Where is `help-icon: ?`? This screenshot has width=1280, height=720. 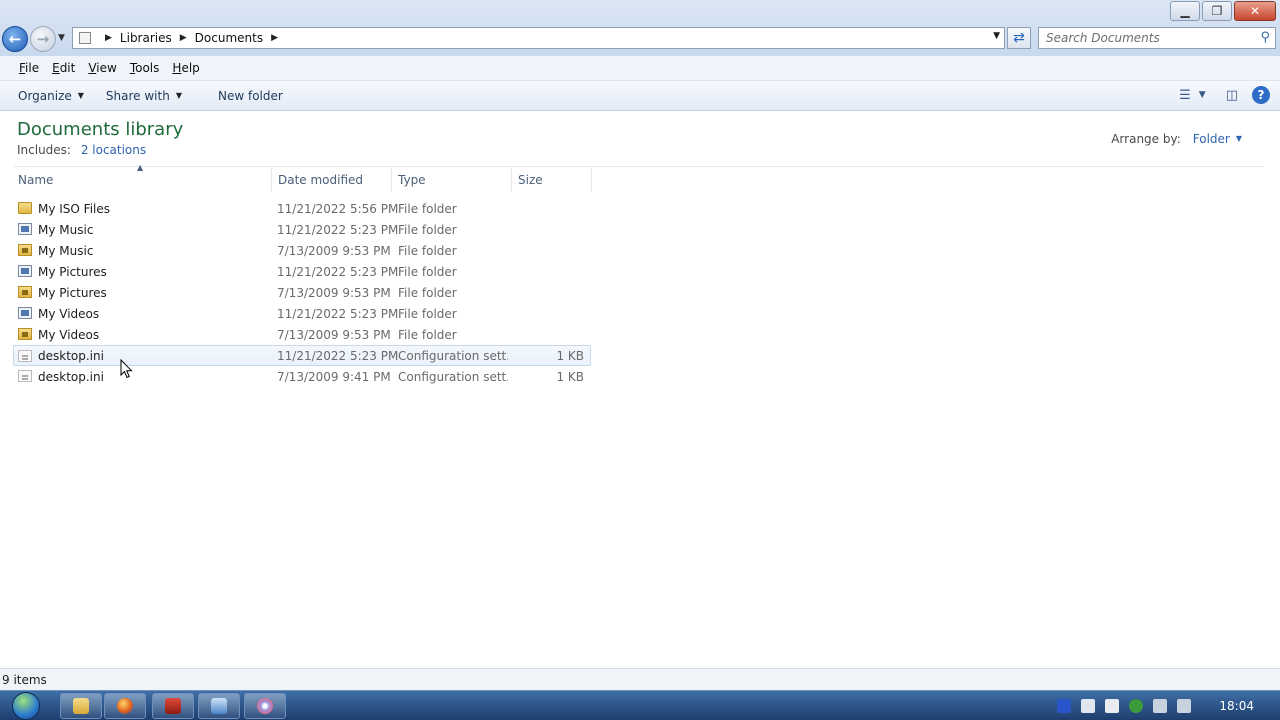 help-icon: ? is located at coordinates (1261, 95).